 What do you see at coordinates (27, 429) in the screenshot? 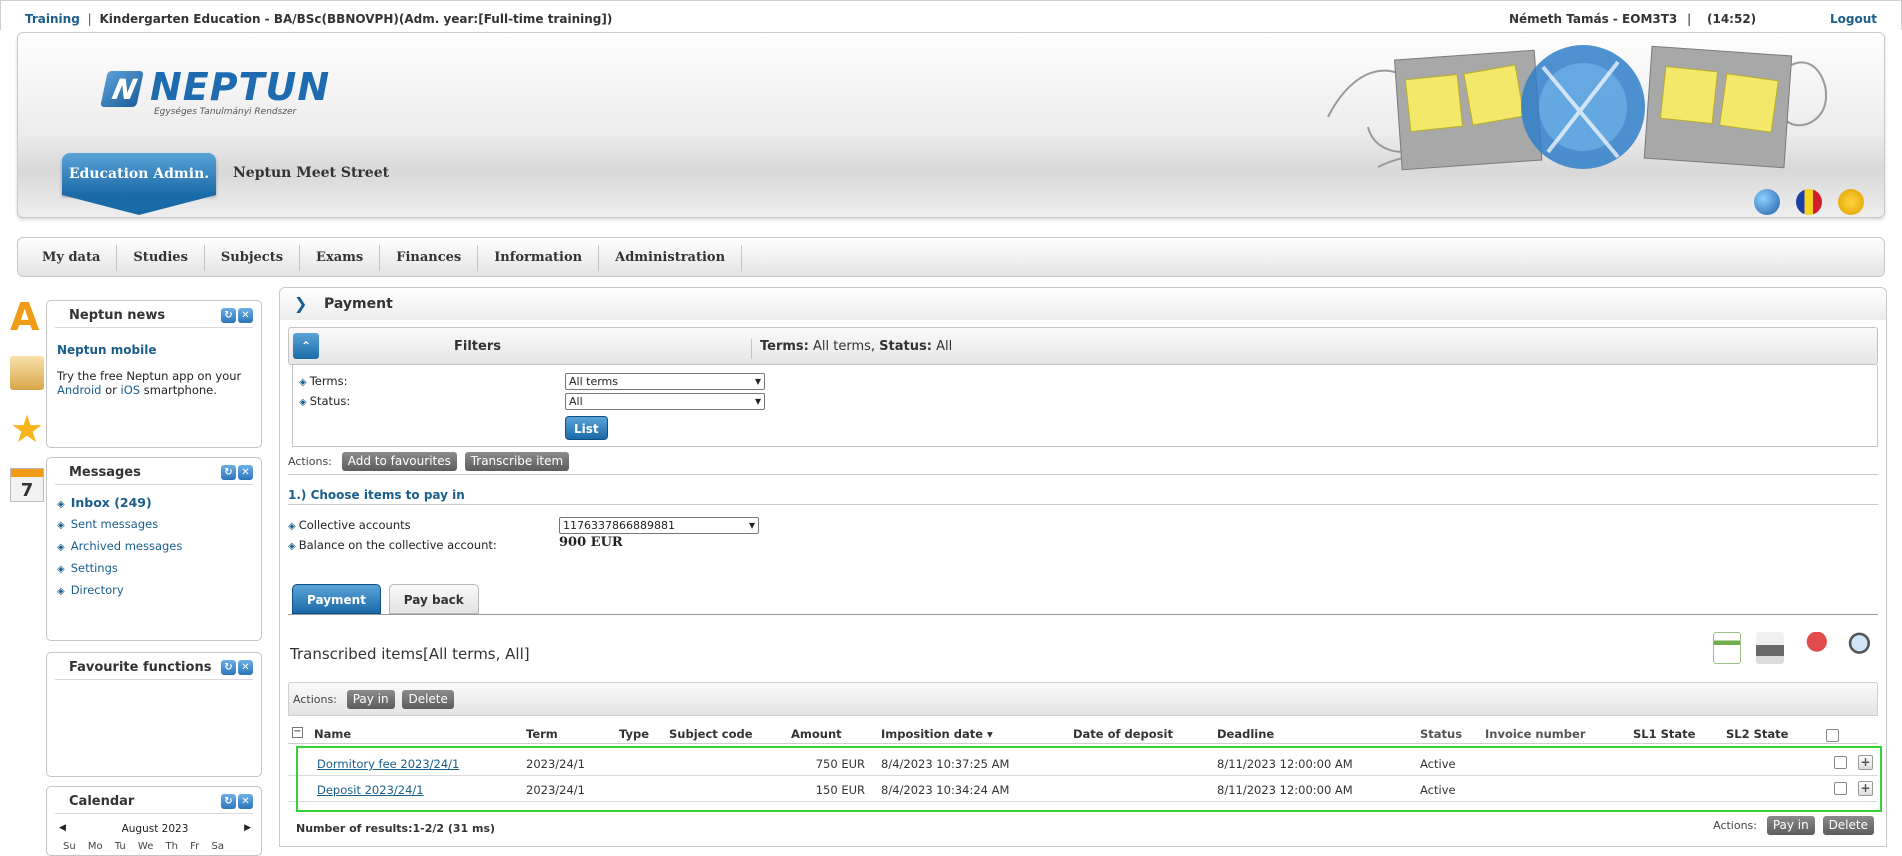
I see `star-icon: ★` at bounding box center [27, 429].